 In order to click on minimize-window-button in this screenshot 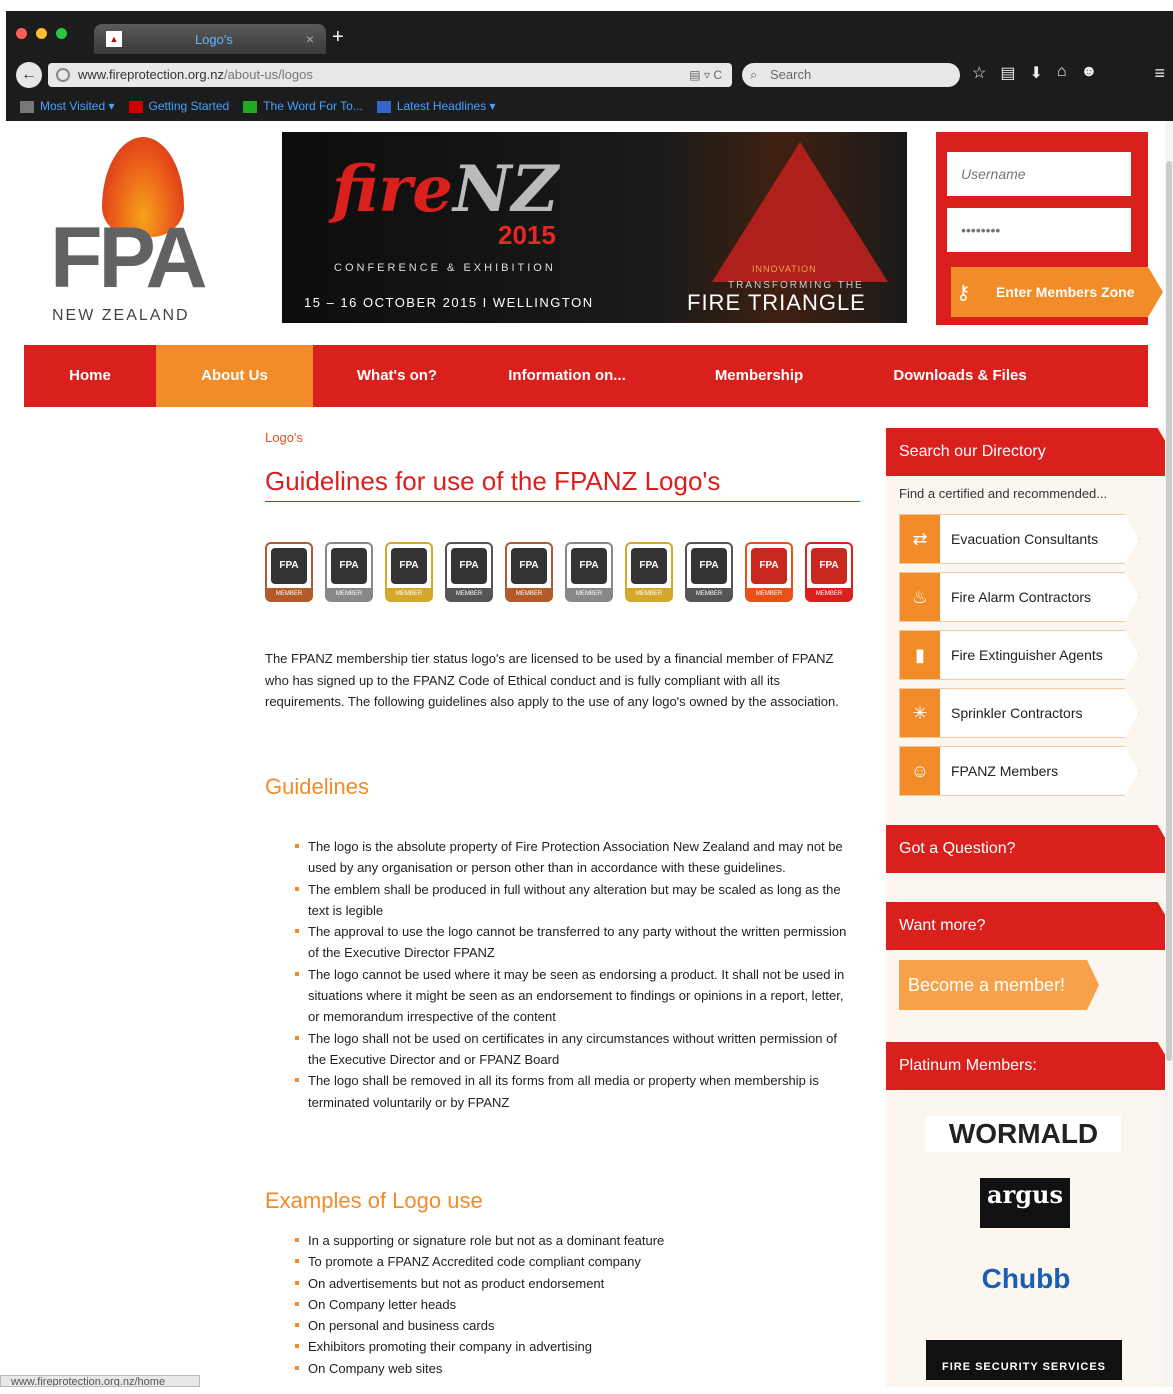, I will do `click(41, 33)`.